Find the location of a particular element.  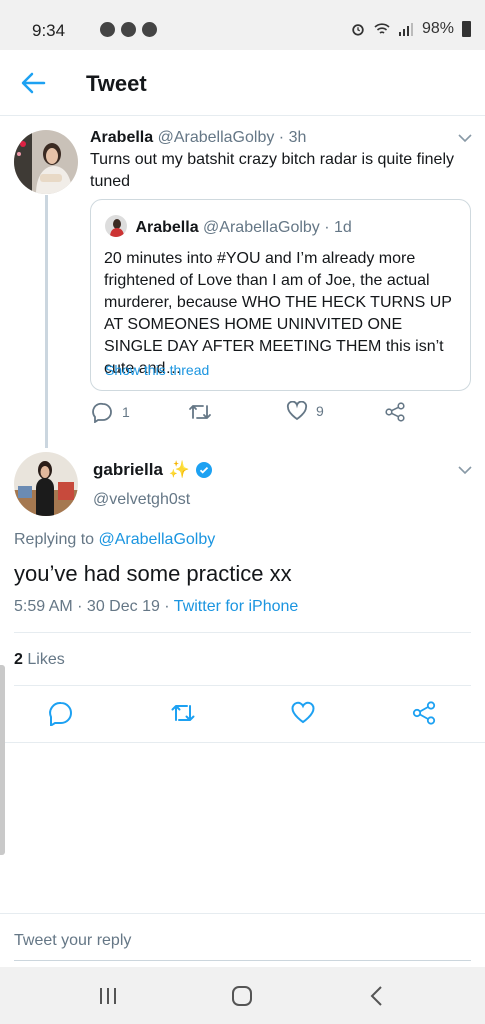

system-nav-bar is located at coordinates (242, 995).